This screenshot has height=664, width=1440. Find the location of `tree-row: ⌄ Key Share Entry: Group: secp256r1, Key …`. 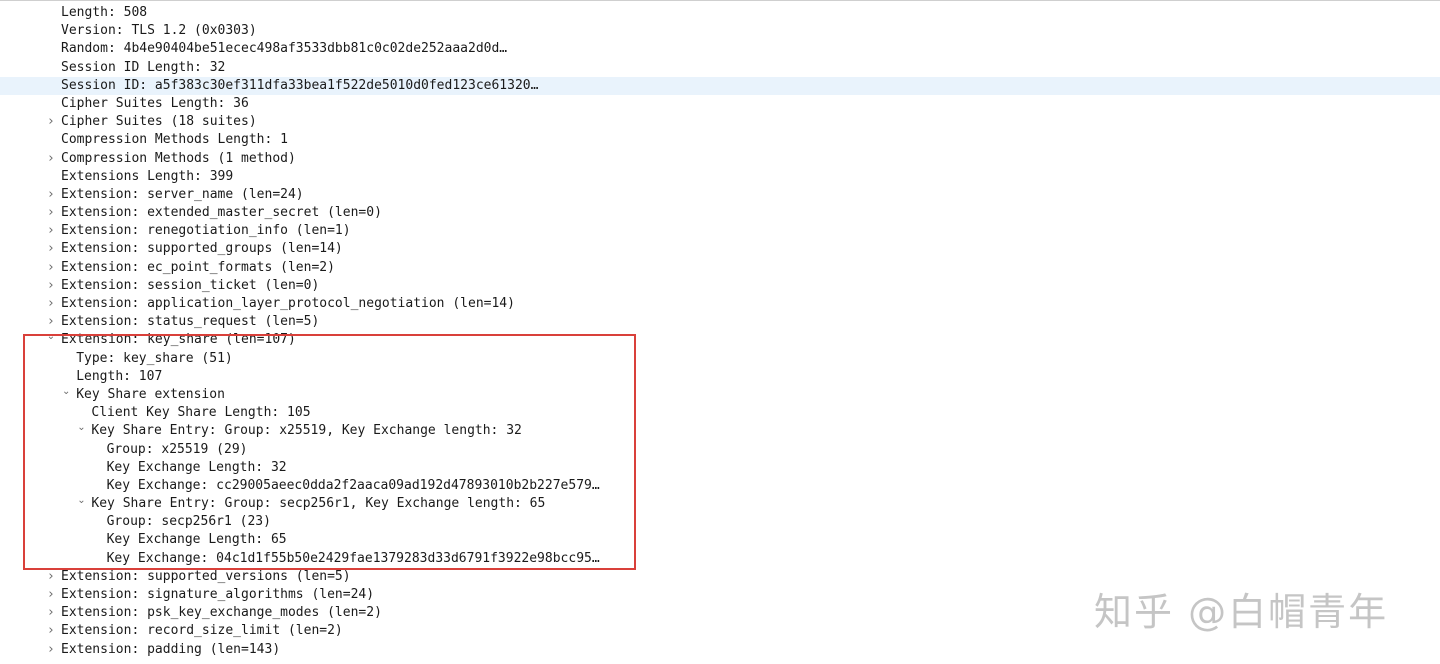

tree-row: ⌄ Key Share Entry: Group: secp256r1, Key … is located at coordinates (720, 504).